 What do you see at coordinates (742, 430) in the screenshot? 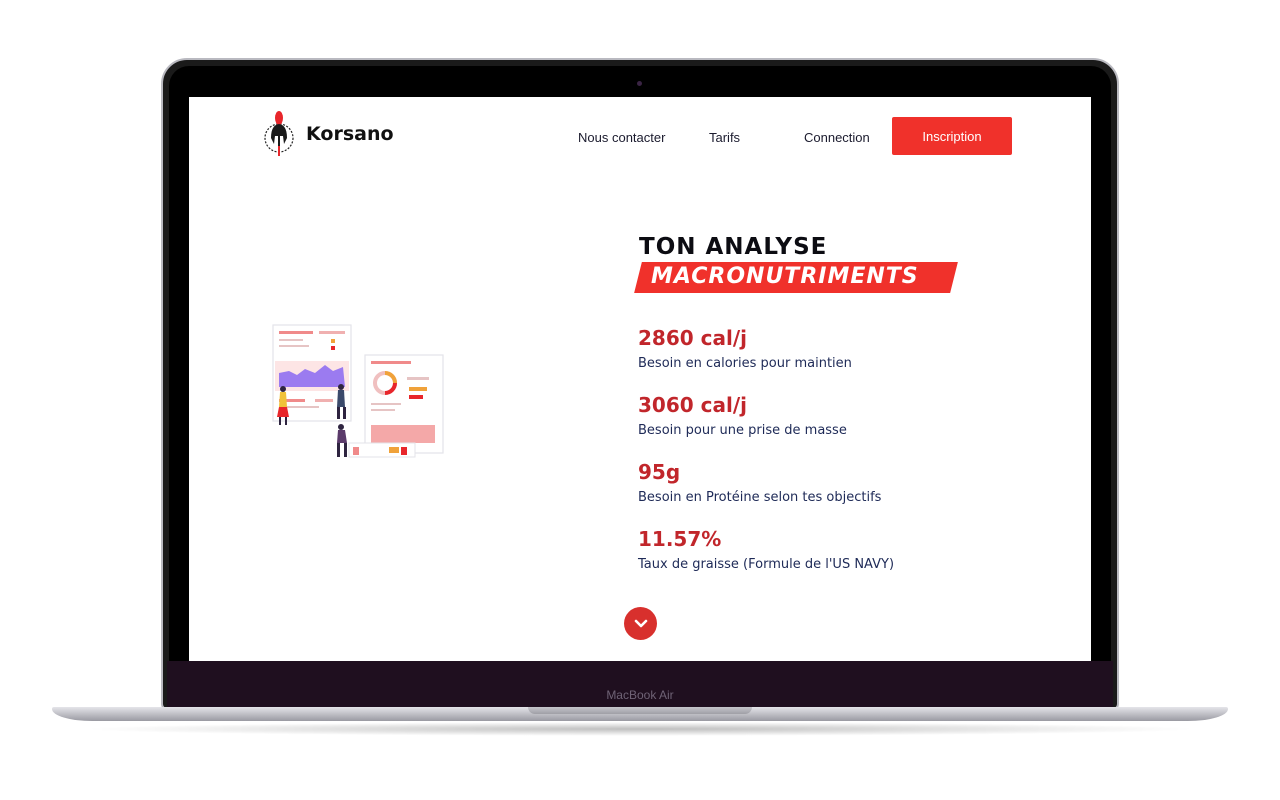
I see `stat-label: Besoin pour une prise de masse` at bounding box center [742, 430].